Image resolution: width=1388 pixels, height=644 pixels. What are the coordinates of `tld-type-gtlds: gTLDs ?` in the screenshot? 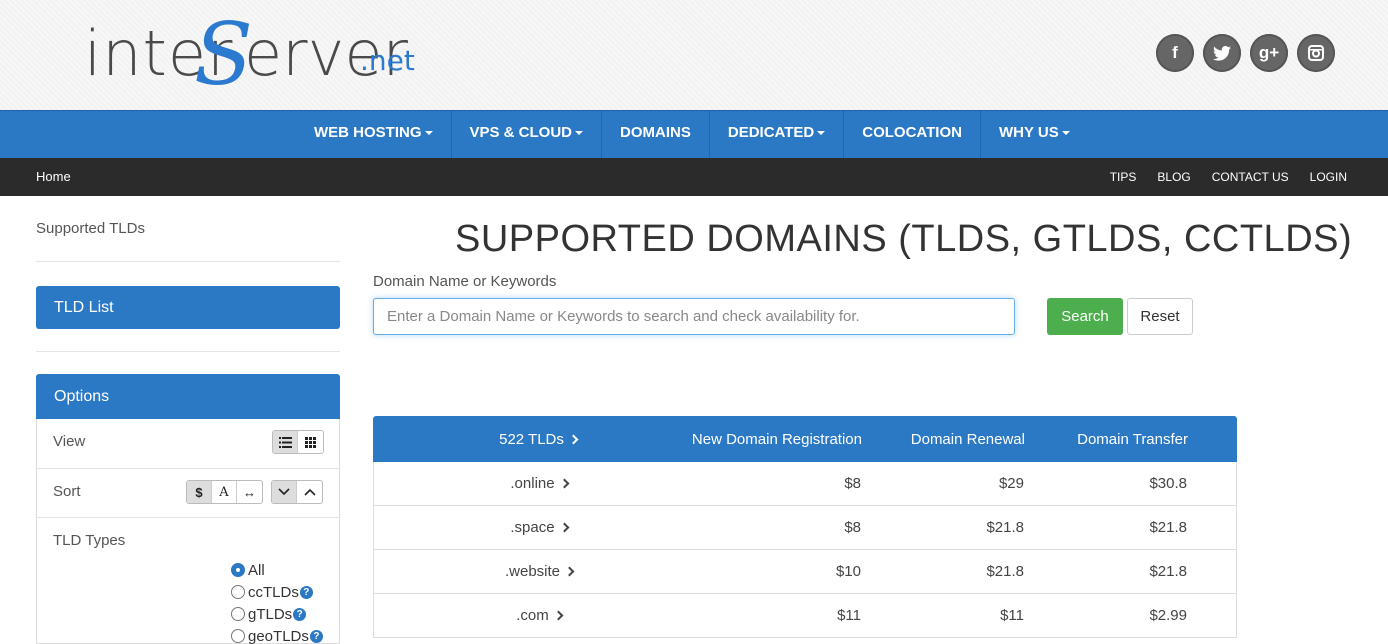 It's located at (277, 614).